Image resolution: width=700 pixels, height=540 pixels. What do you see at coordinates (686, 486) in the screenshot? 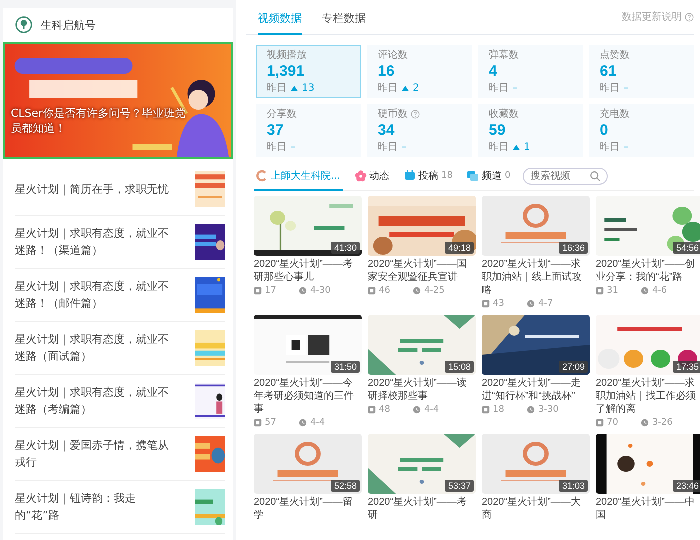
I see `duration-badge: 23:46` at bounding box center [686, 486].